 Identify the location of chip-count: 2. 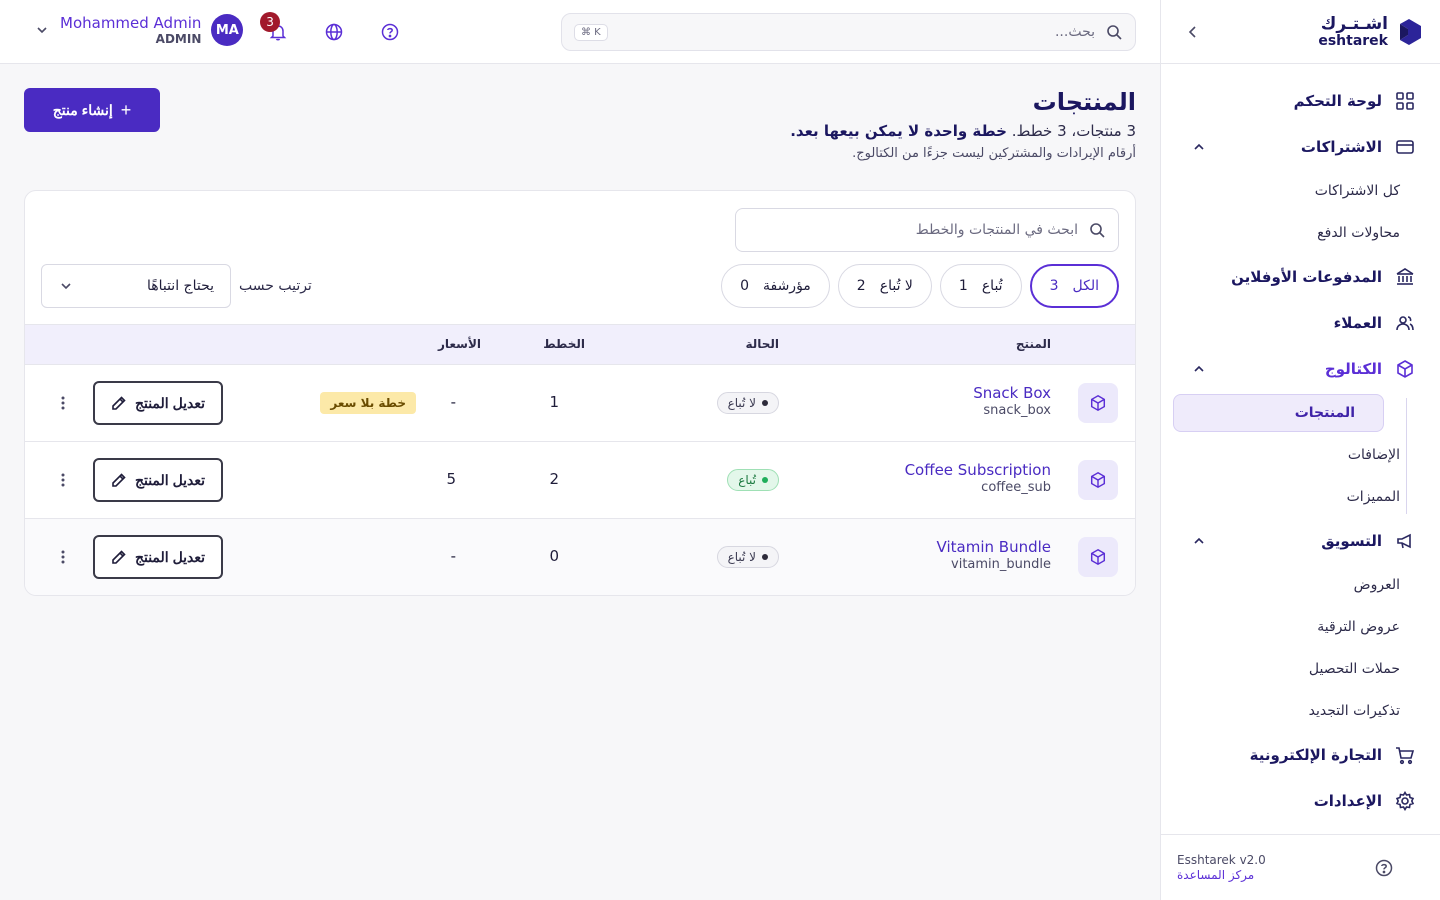
(861, 286).